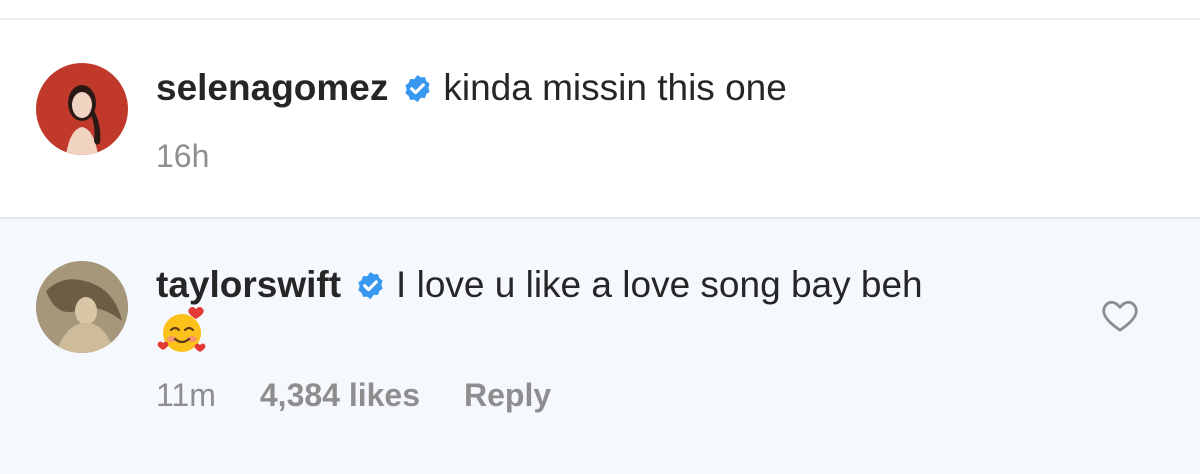  I want to click on avatar-selena-image, so click(82, 109).